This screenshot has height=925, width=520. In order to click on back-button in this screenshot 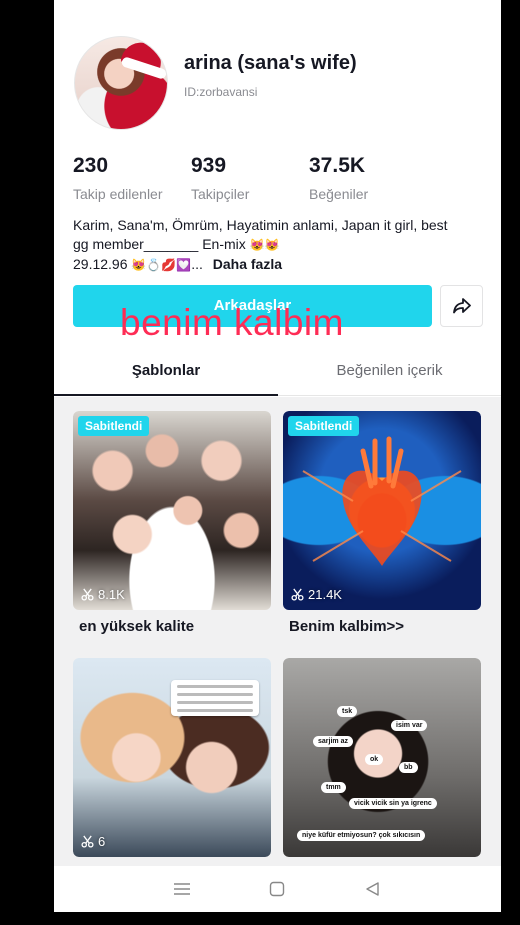, I will do `click(373, 889)`.